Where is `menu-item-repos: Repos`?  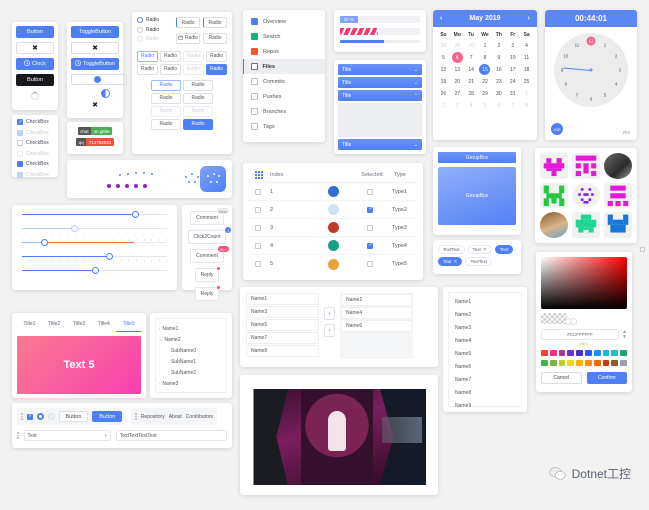
menu-item-repos: Repos is located at coordinates (284, 51).